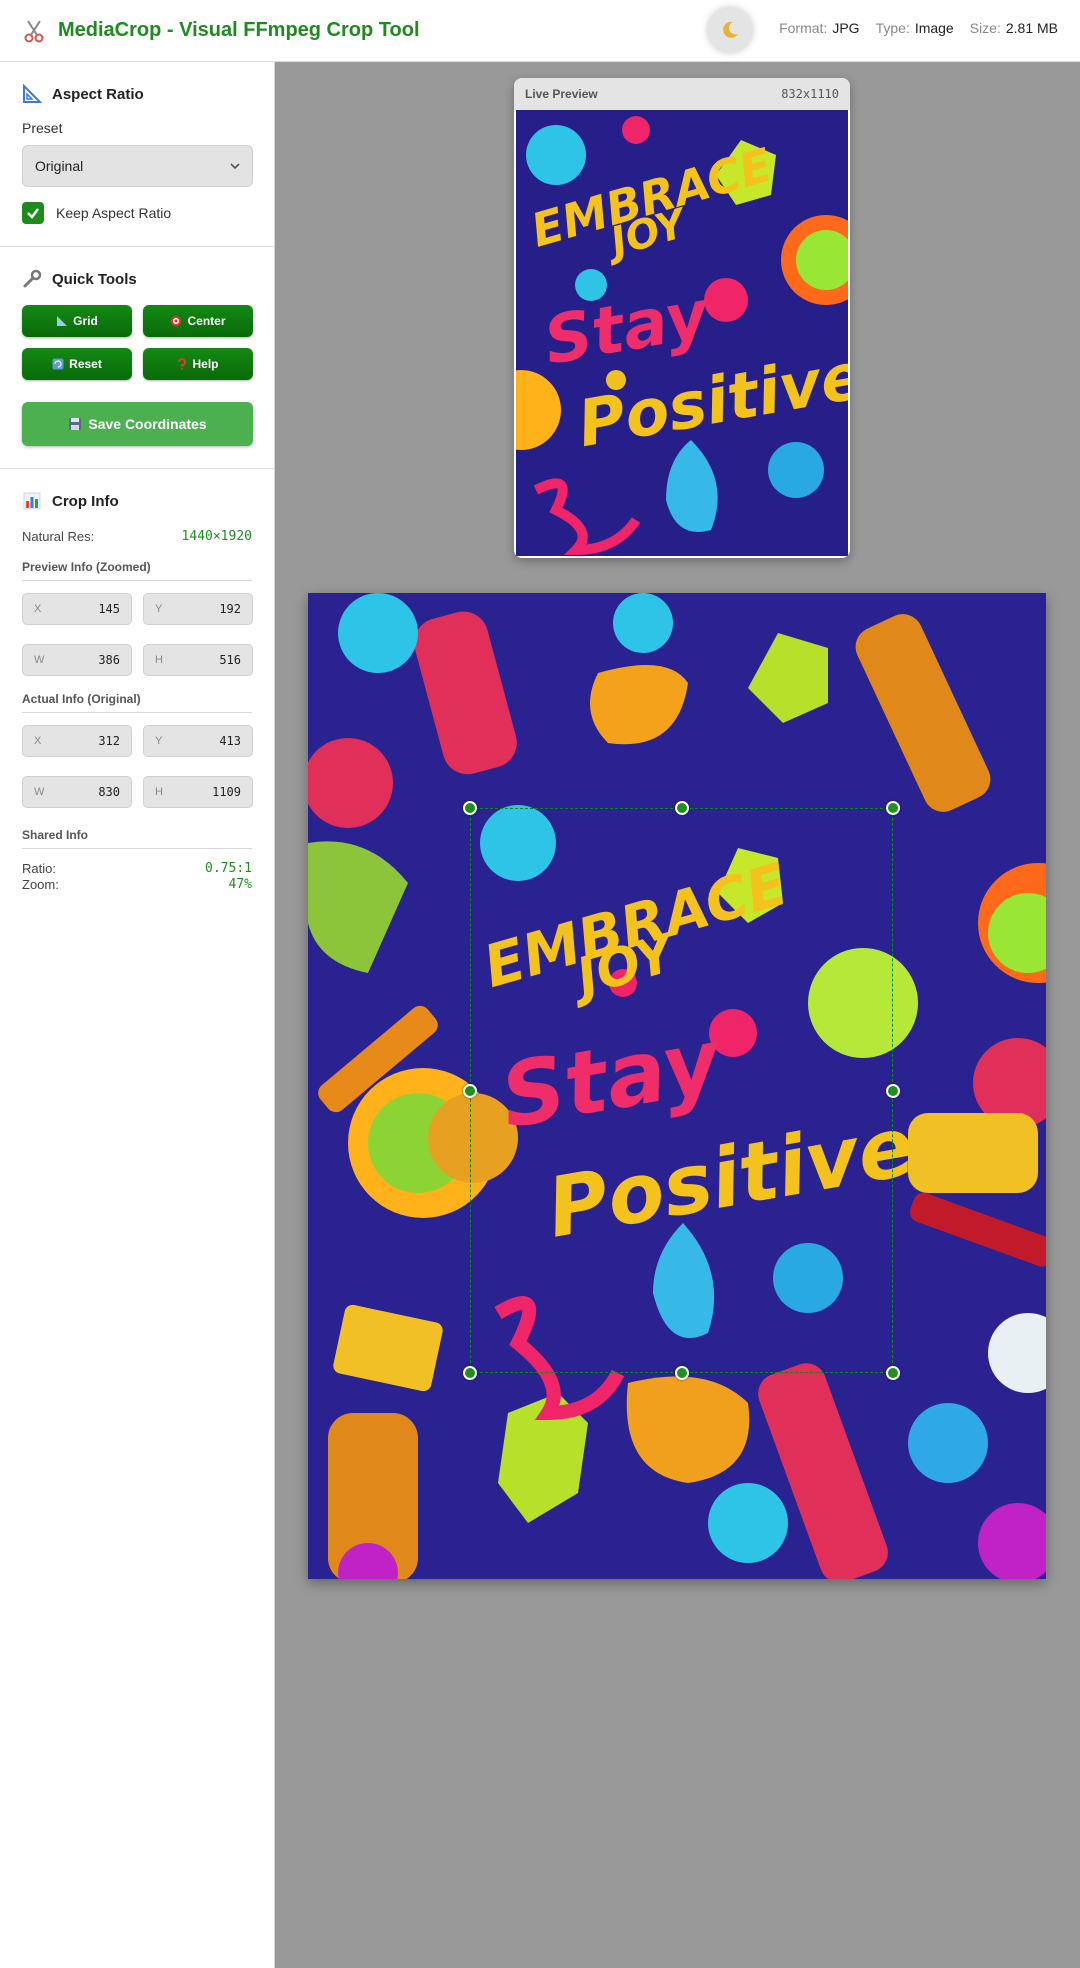 This screenshot has width=1080, height=1968. Describe the element at coordinates (58, 536) in the screenshot. I see `natural-res-label: Natural Res:` at that location.